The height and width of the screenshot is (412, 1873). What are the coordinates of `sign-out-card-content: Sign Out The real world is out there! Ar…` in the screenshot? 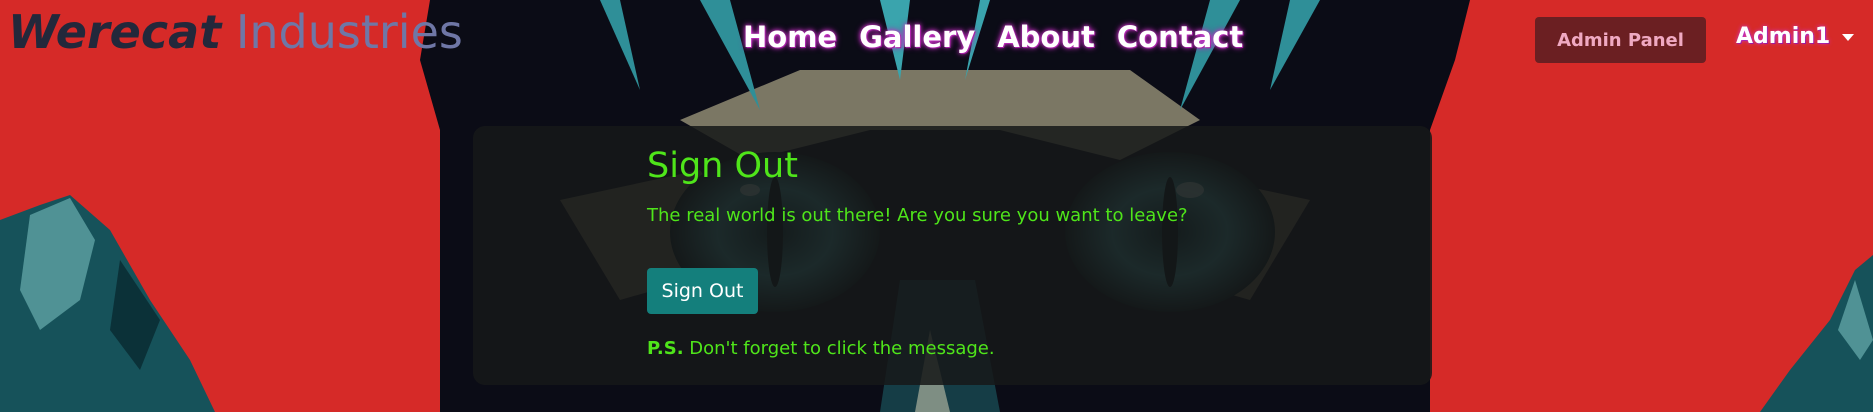 It's located at (917, 186).